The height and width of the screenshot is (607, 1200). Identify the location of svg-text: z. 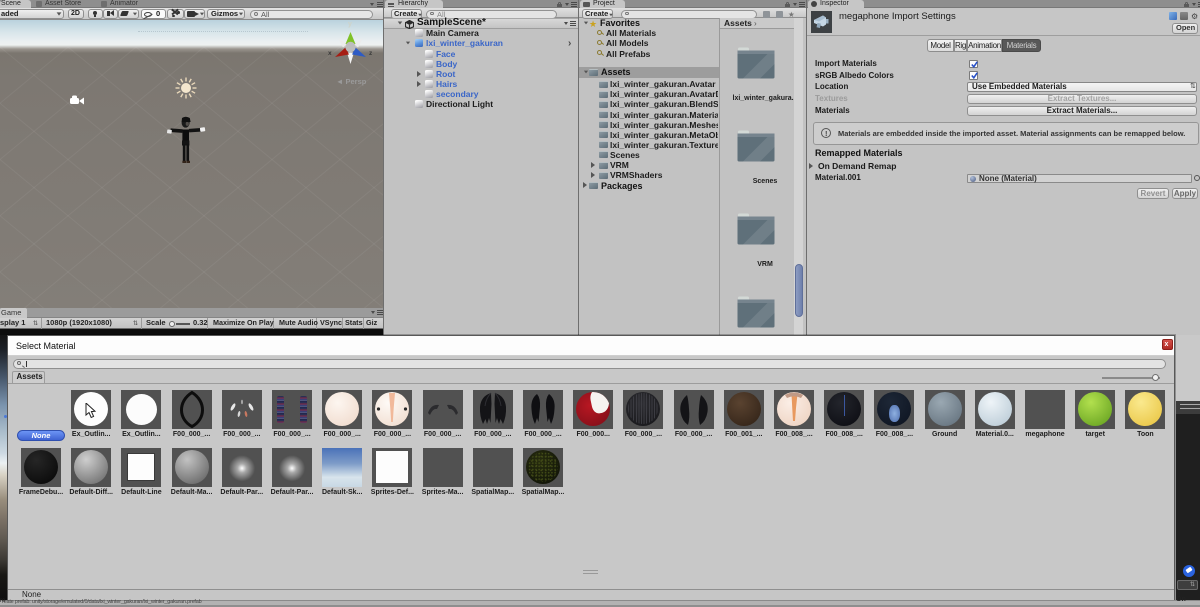
(371, 53).